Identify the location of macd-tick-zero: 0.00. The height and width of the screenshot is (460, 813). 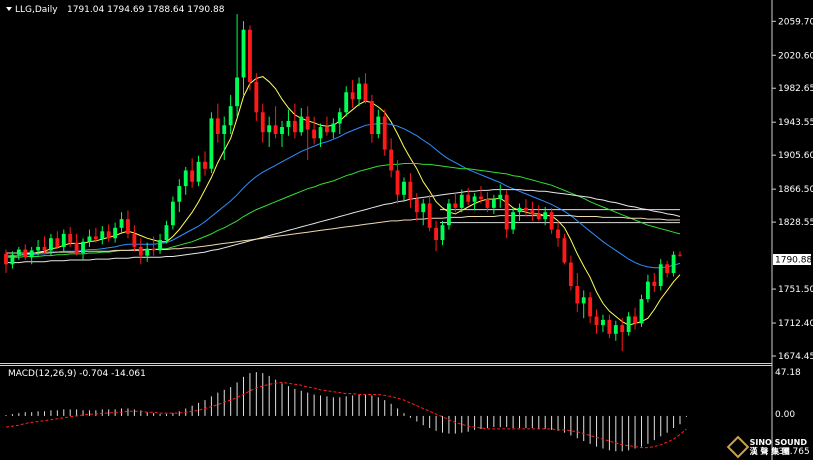
(785, 415).